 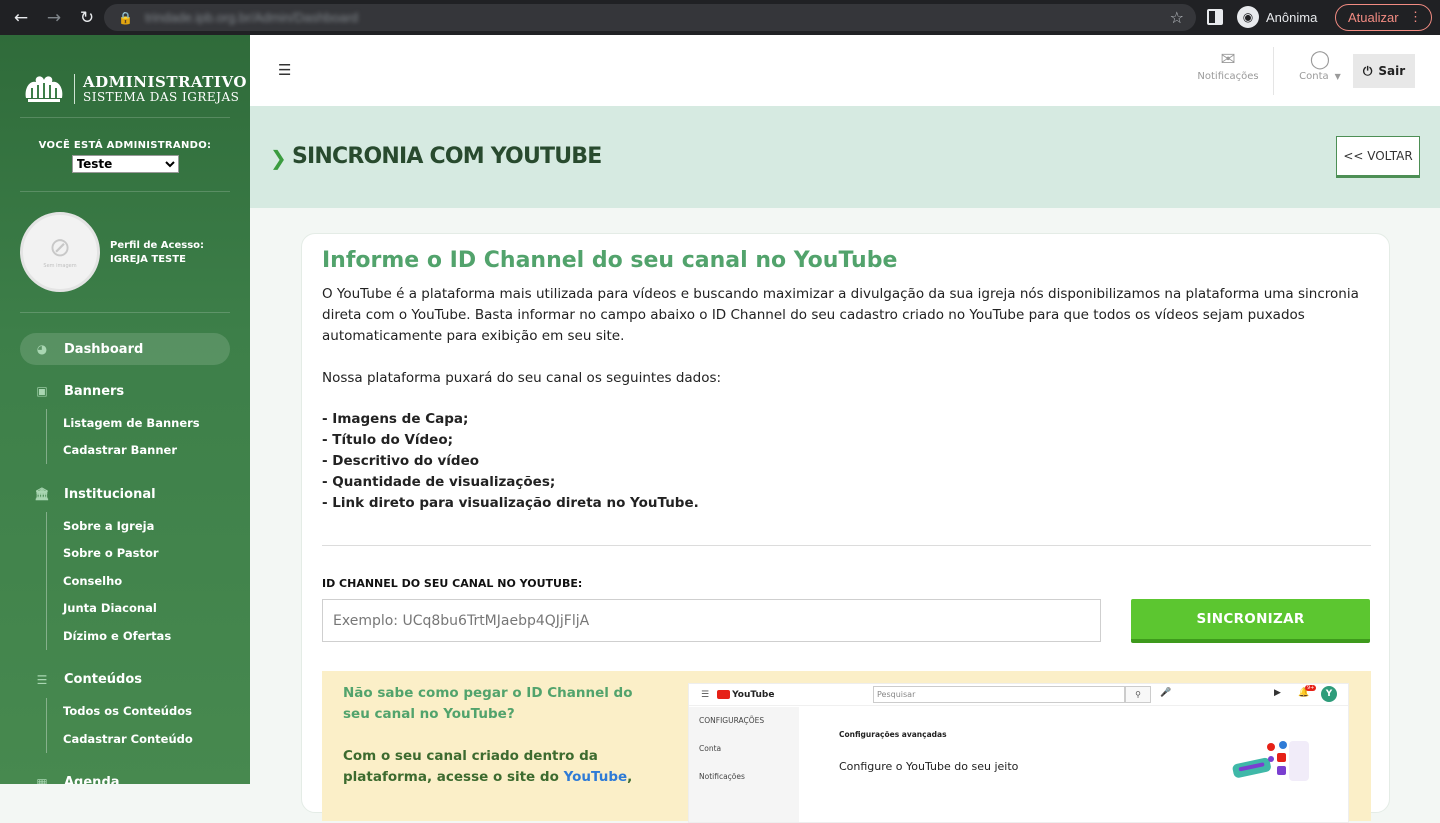 What do you see at coordinates (125, 494) in the screenshot?
I see `sidebar-item-institucional: 🏛 Institucional` at bounding box center [125, 494].